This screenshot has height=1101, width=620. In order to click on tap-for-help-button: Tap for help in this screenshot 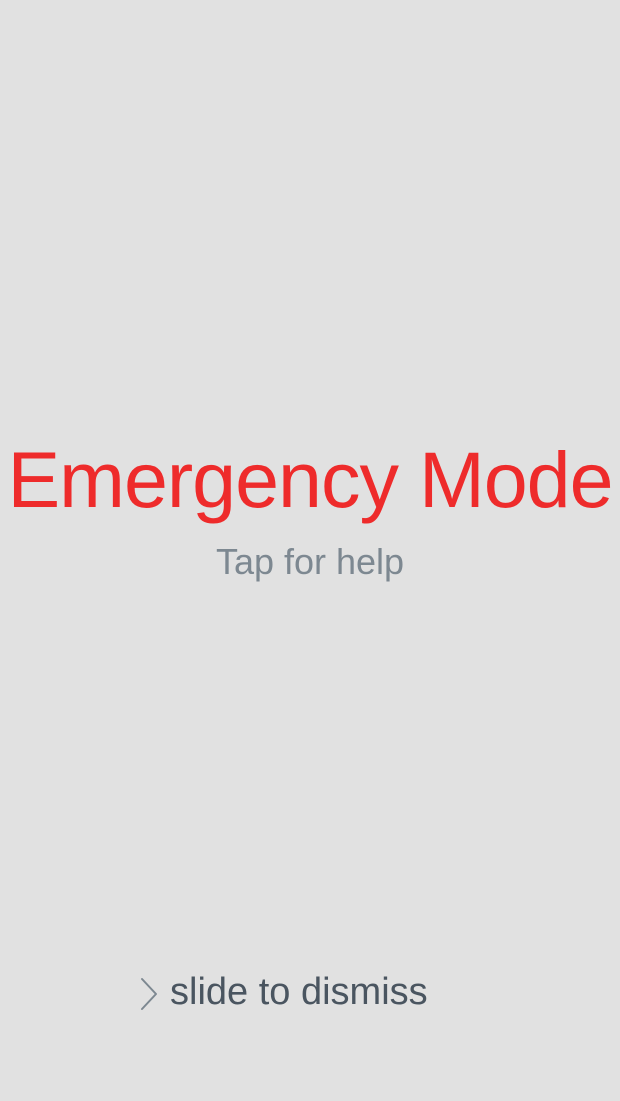, I will do `click(310, 562)`.